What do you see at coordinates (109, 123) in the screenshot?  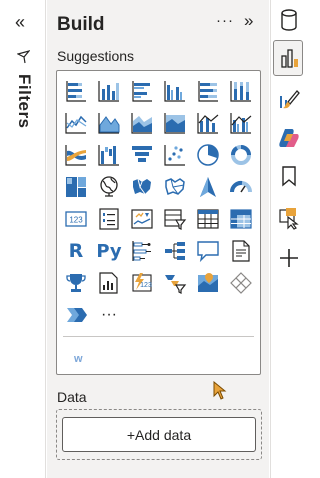 I see `area-chart-icon` at bounding box center [109, 123].